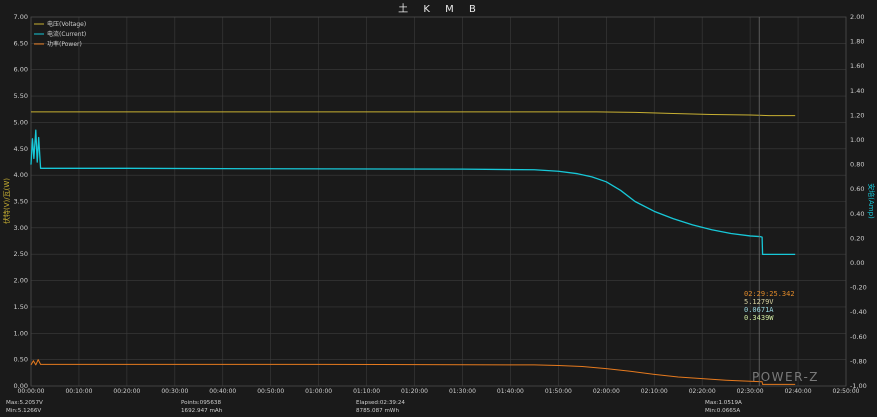 The width and height of the screenshot is (877, 417). What do you see at coordinates (857, 115) in the screenshot?
I see `y-right-tick-label: 1.20` at bounding box center [857, 115].